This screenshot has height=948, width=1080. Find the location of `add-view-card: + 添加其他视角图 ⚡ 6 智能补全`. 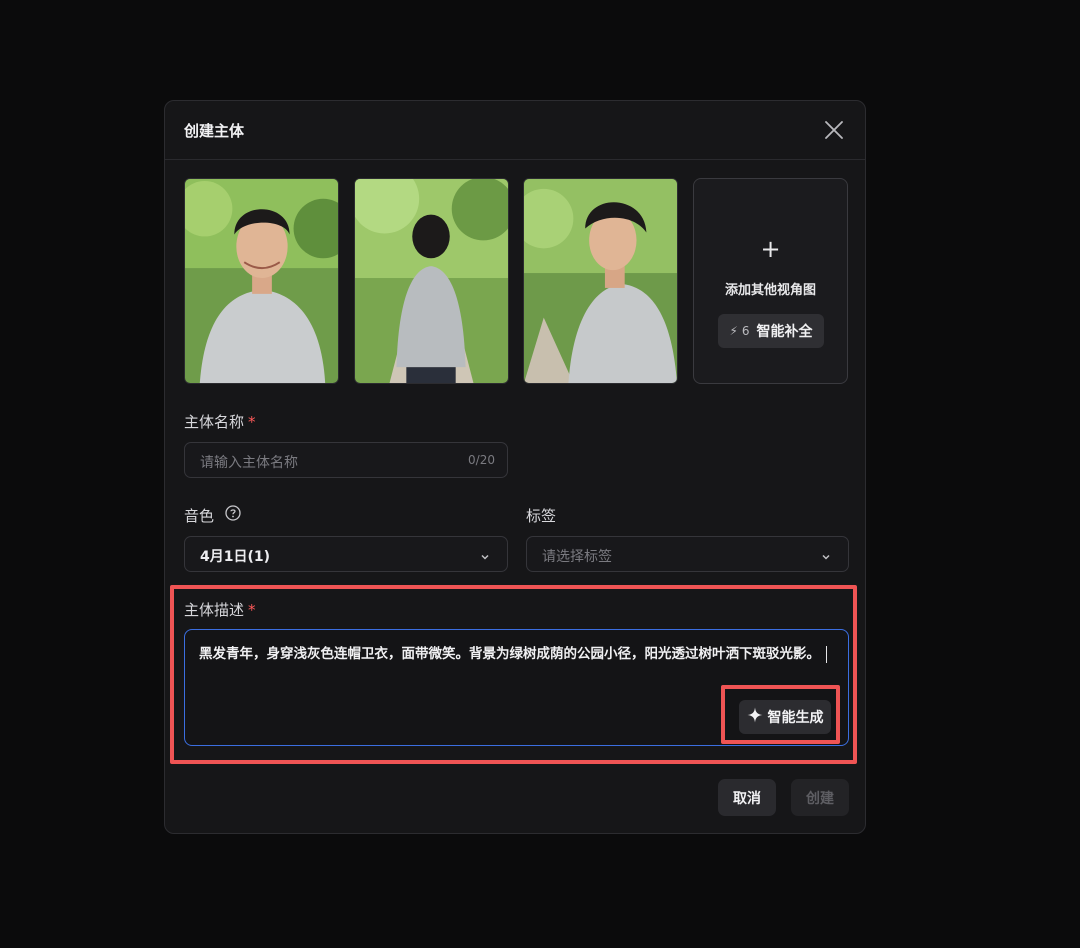

add-view-card: + 添加其他视角图 ⚡ 6 智能补全 is located at coordinates (770, 281).